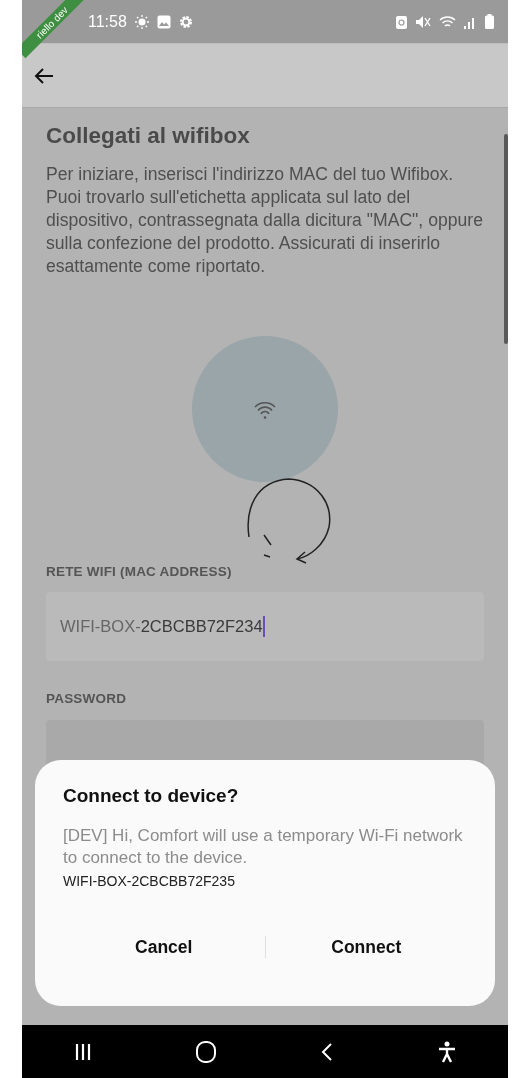 This screenshot has height=1078, width=519. I want to click on battery-icon, so click(489, 21).